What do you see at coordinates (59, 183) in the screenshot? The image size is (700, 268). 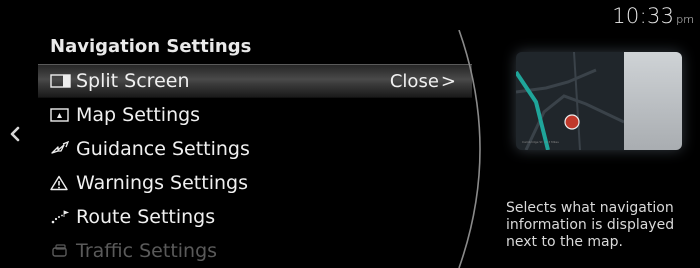 I see `warning-icon` at bounding box center [59, 183].